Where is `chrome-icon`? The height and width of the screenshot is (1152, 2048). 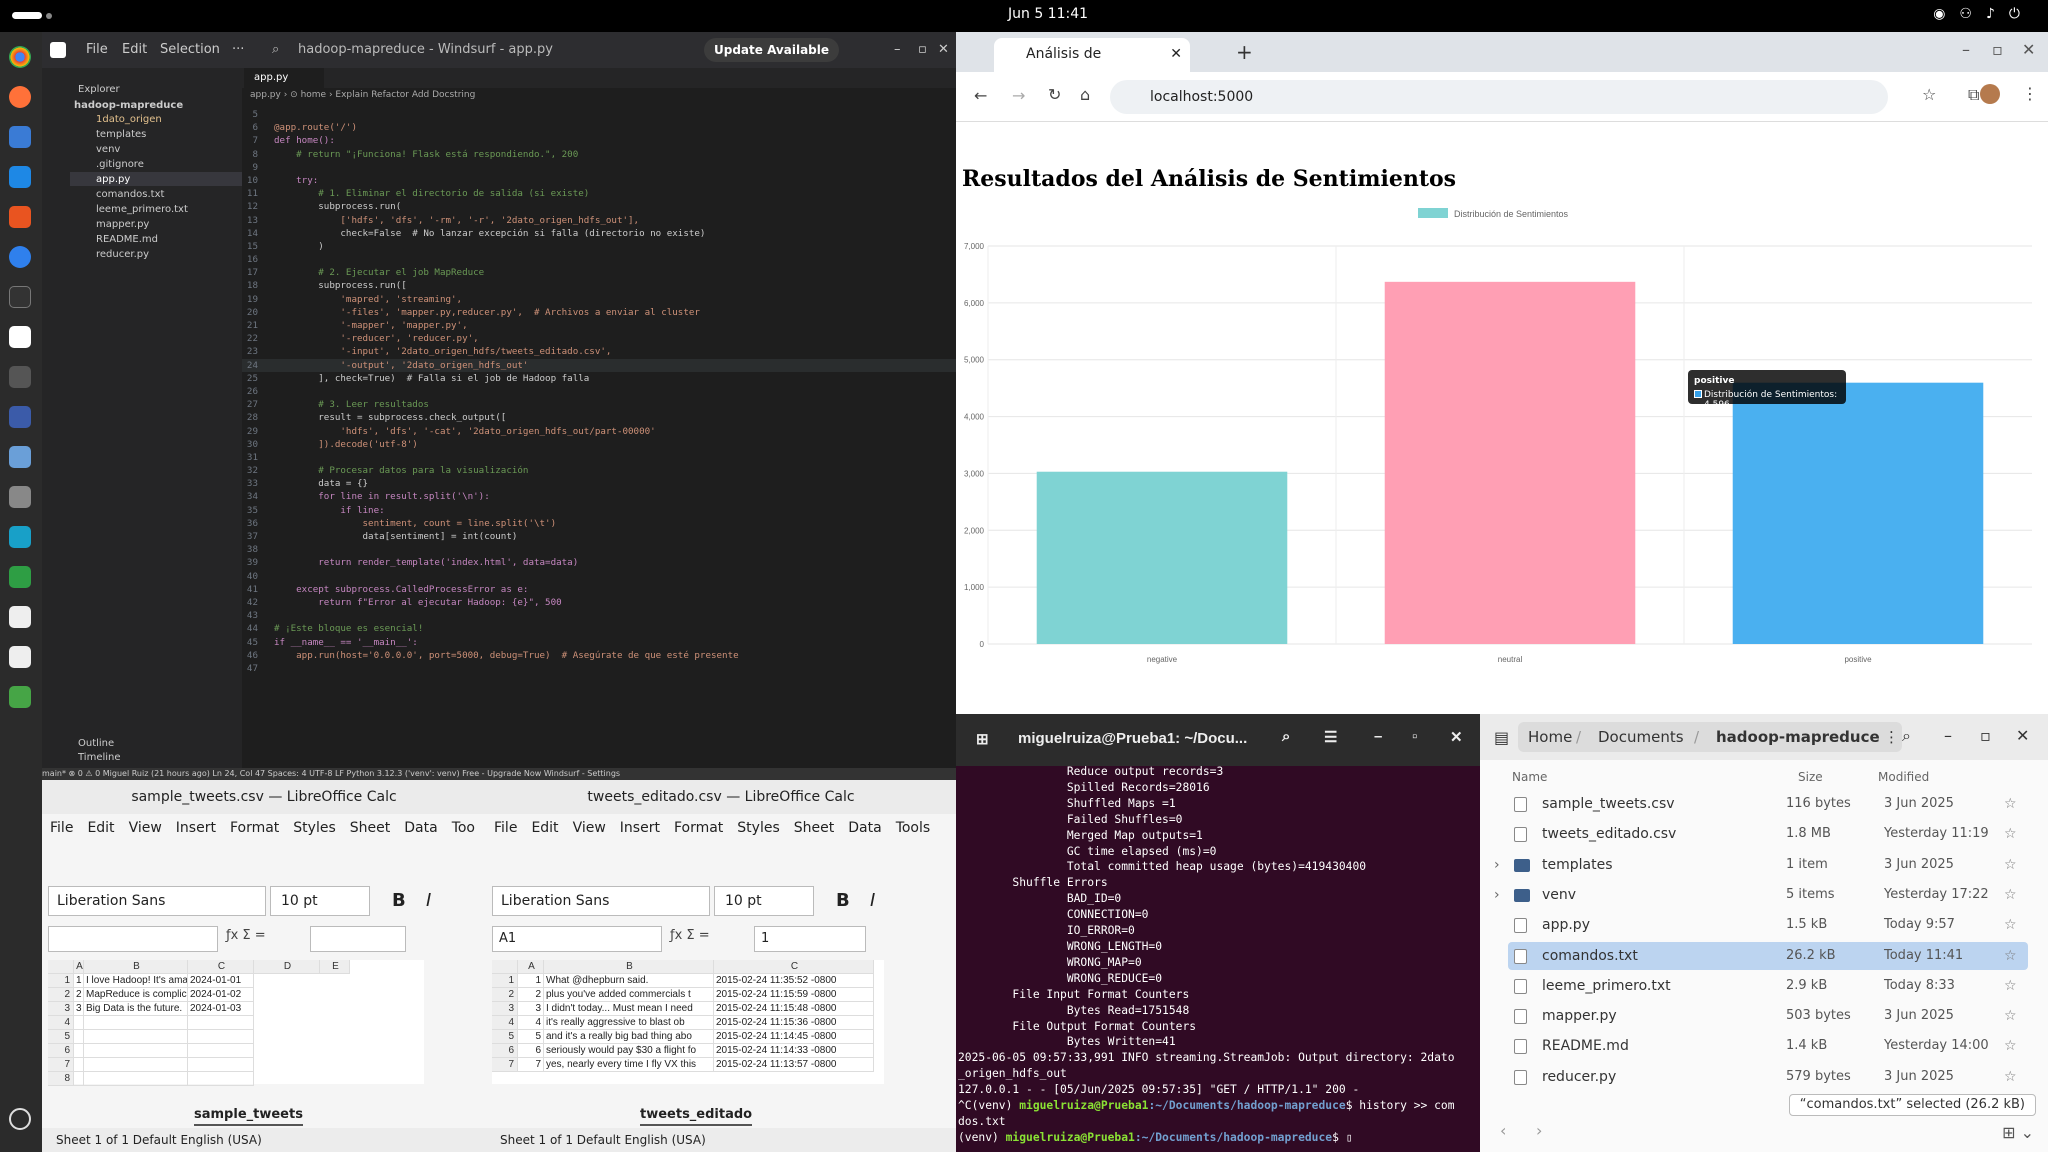 chrome-icon is located at coordinates (20, 57).